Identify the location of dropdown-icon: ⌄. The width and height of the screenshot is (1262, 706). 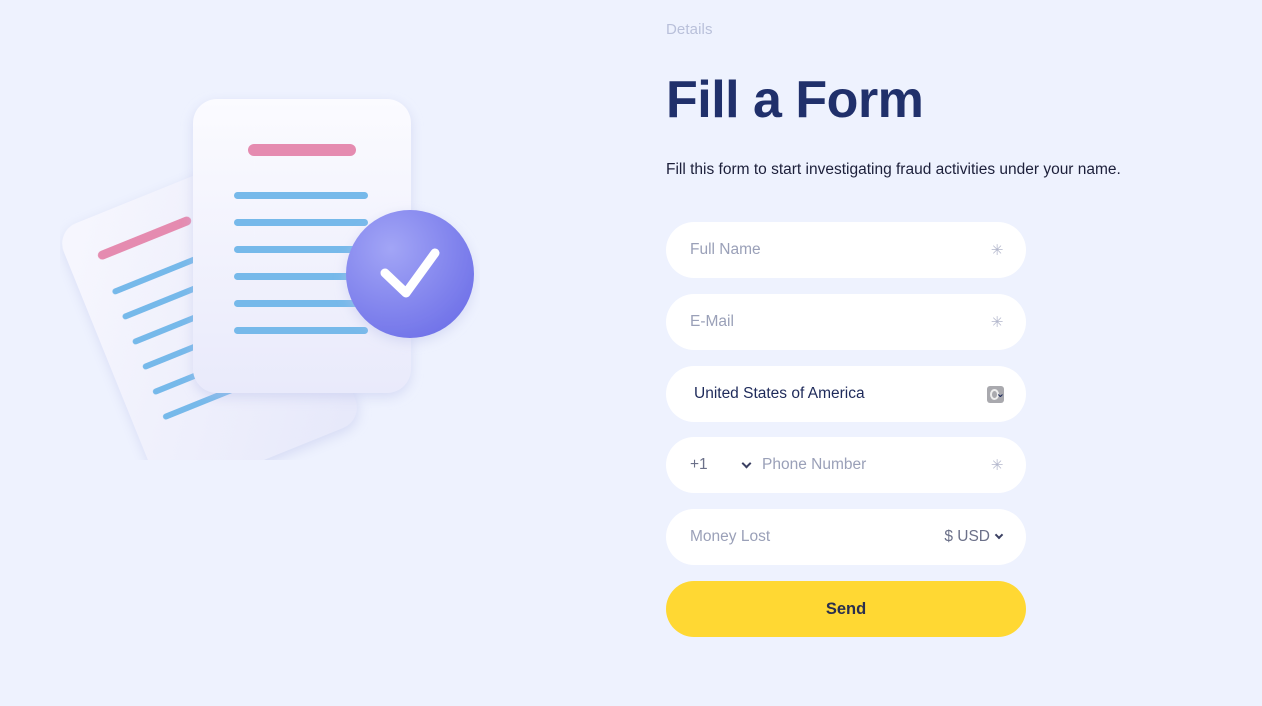
(996, 394).